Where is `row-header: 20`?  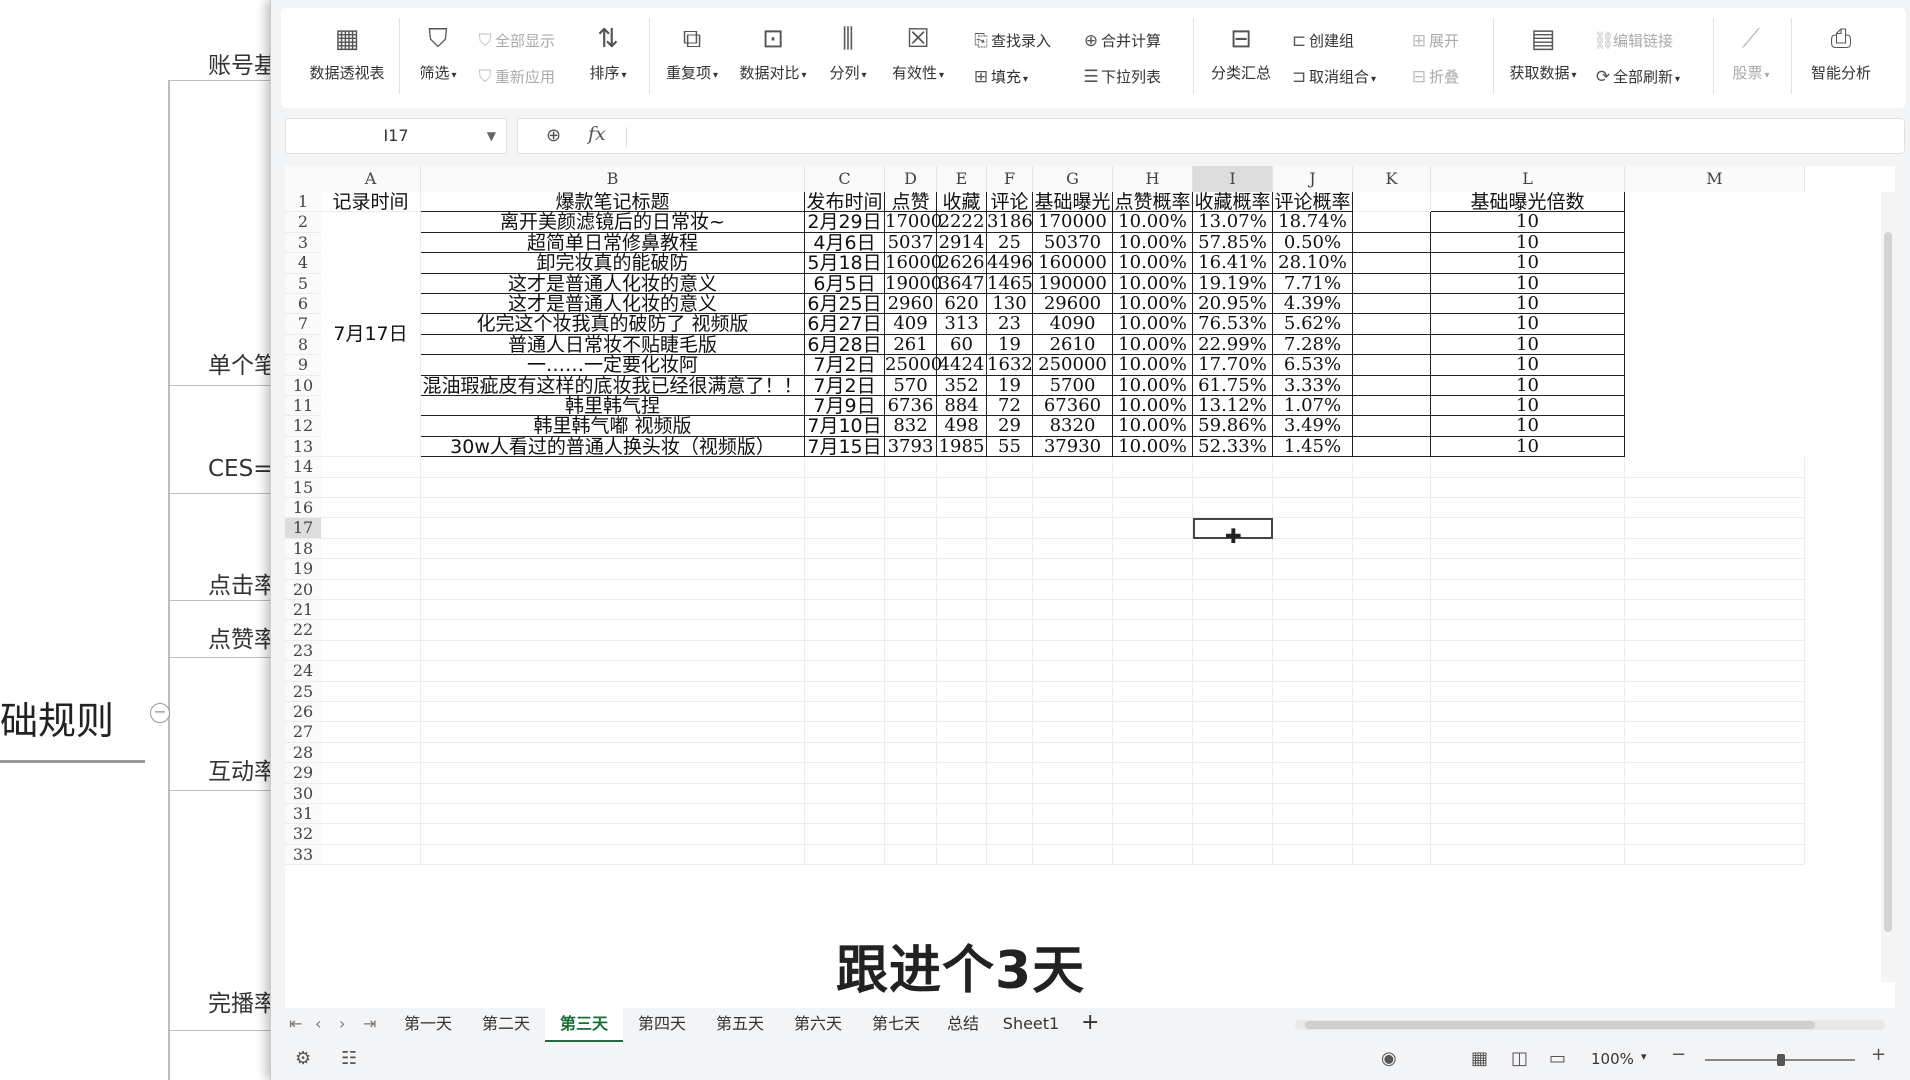 row-header: 20 is located at coordinates (303, 589).